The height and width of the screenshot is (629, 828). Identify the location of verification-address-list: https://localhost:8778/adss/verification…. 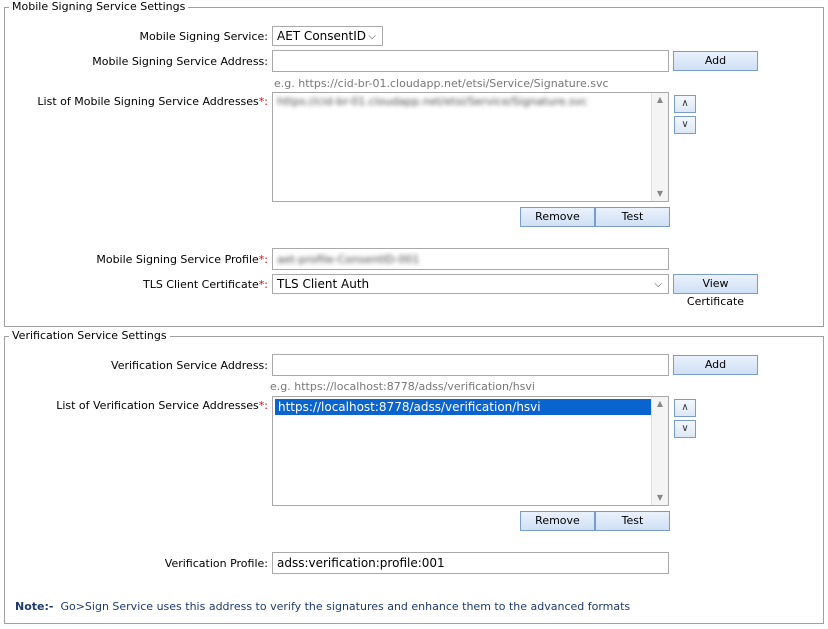
(470, 451).